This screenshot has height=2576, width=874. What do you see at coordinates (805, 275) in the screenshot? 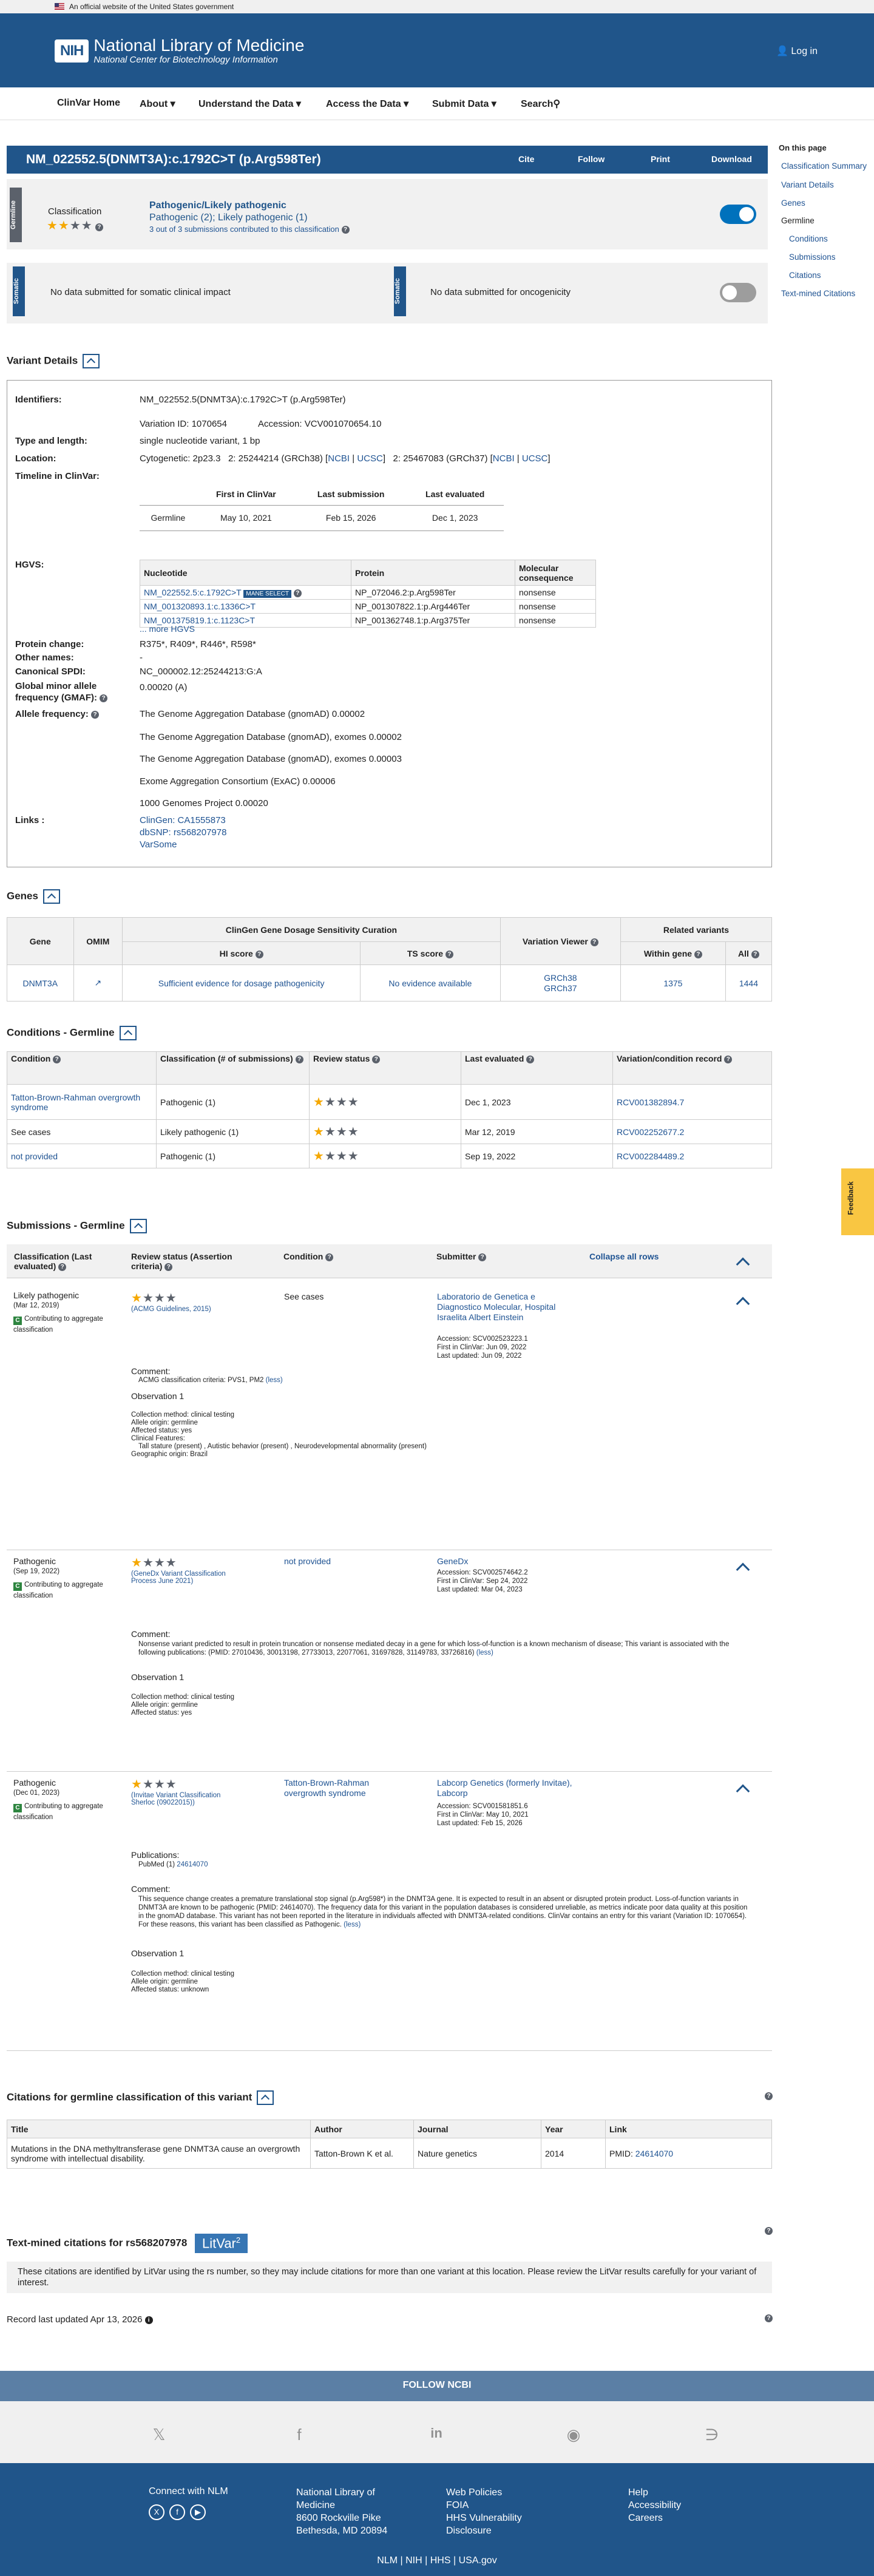
I see `sidebar-item-citations: Citations` at bounding box center [805, 275].